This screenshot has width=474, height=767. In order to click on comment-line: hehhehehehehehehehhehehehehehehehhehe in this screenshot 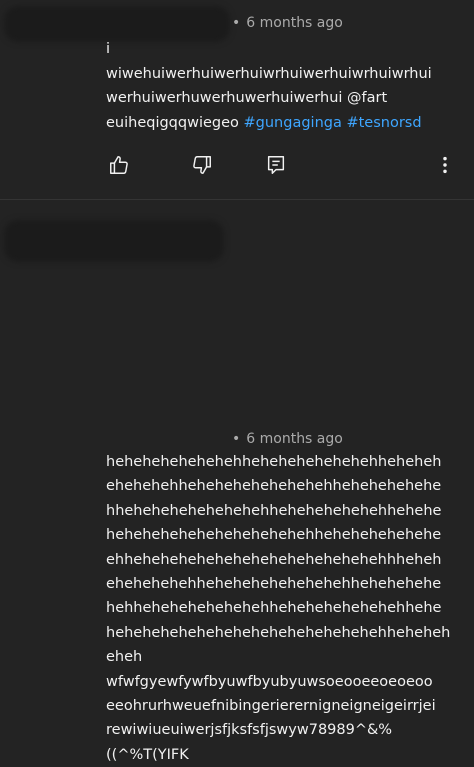, I will do `click(274, 608)`.